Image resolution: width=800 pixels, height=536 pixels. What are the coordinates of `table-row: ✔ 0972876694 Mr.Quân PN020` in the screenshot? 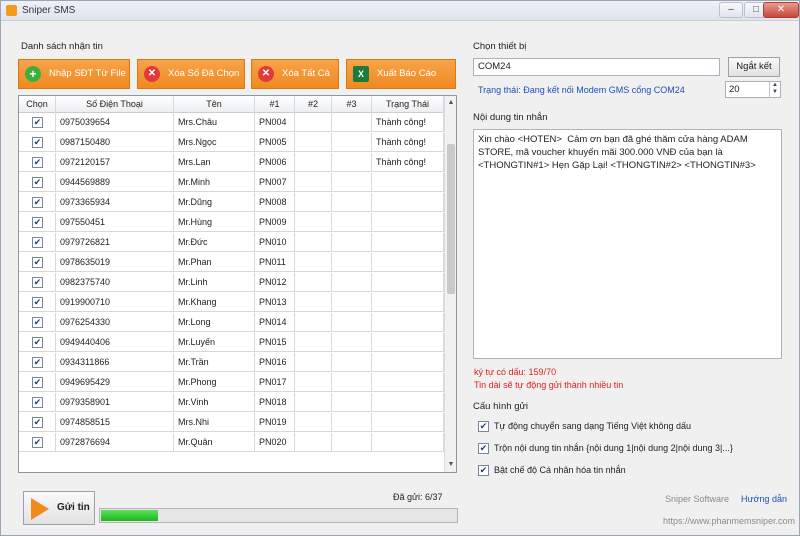 It's located at (231, 442).